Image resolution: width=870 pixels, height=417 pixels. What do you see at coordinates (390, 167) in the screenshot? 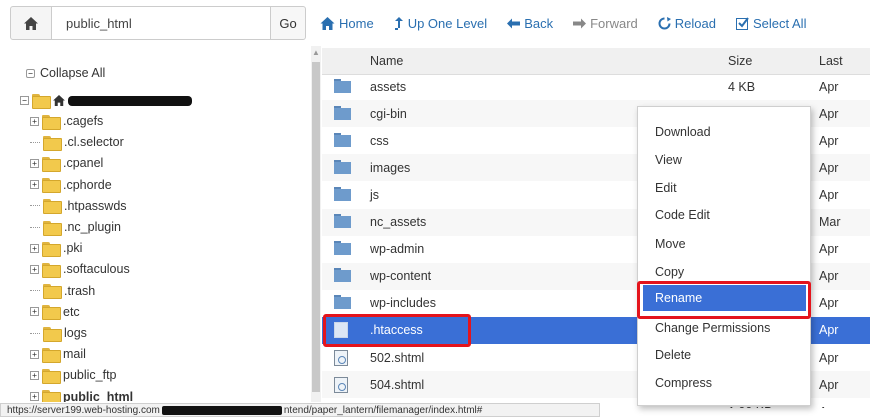
I see `file-name: images` at bounding box center [390, 167].